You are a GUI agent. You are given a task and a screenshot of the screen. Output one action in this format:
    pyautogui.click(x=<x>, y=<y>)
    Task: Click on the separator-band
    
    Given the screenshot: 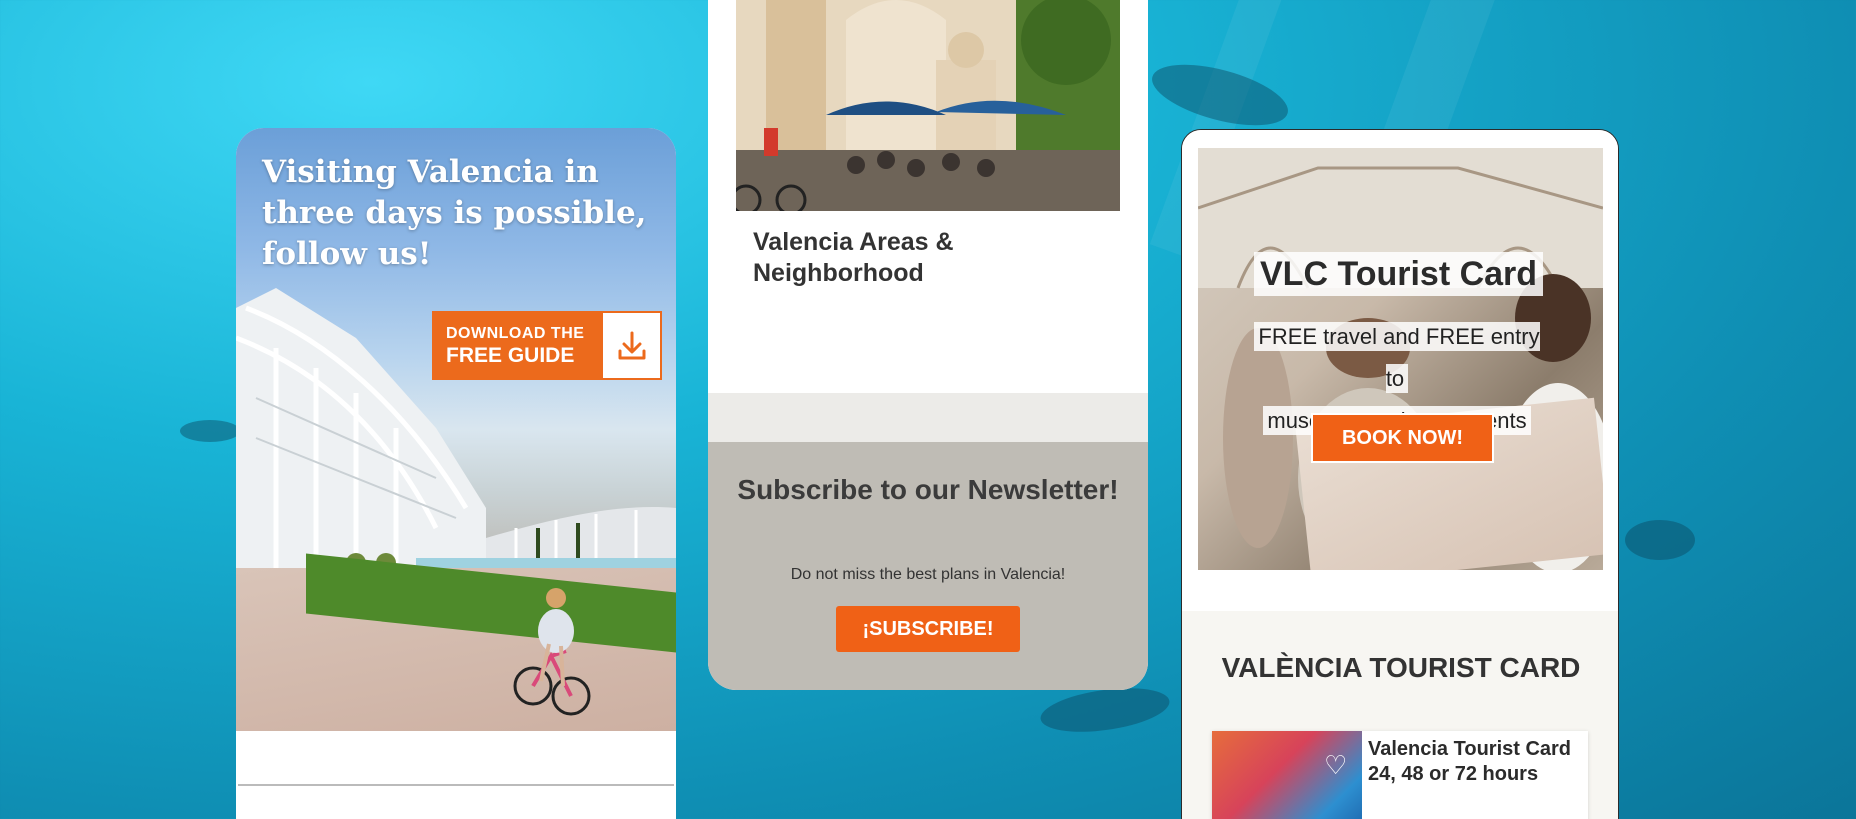 What is the action you would take?
    pyautogui.click(x=928, y=417)
    